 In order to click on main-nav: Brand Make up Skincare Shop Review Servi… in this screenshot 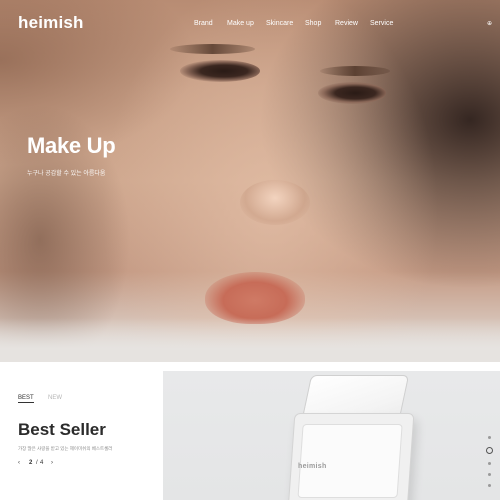, I will do `click(250, 27)`.